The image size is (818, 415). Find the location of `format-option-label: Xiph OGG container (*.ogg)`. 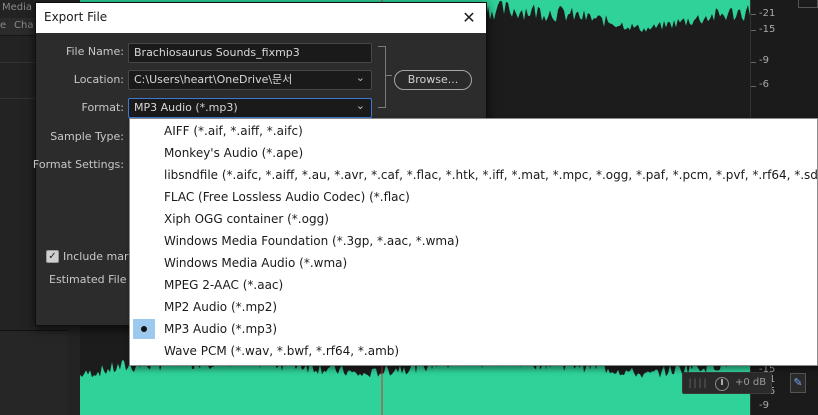

format-option-label: Xiph OGG container (*.ogg) is located at coordinates (246, 219).